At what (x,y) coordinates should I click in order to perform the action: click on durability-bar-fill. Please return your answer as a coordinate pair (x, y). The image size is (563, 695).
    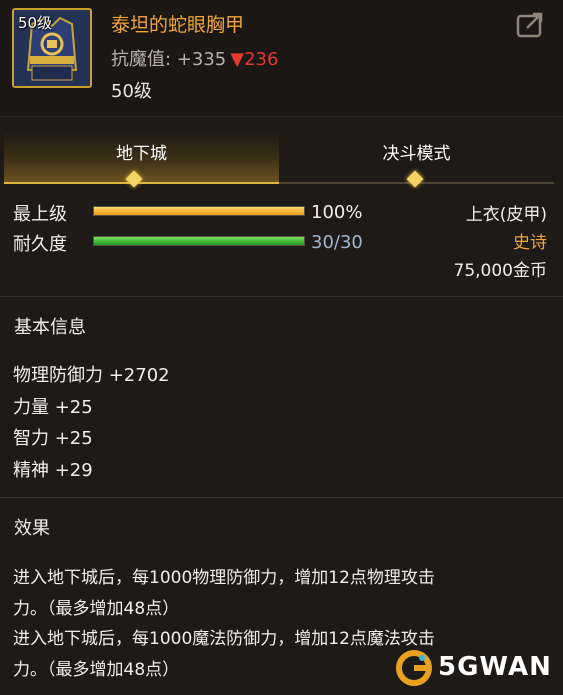
    Looking at the image, I should click on (199, 241).